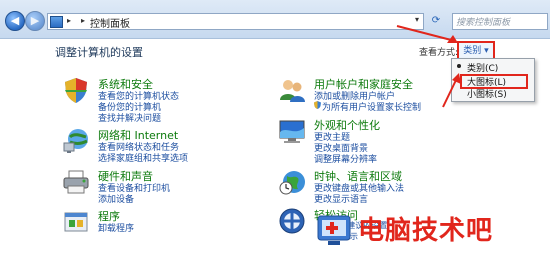 The image size is (550, 260). Describe the element at coordinates (129, 117) in the screenshot. I see `link-troubleshoot: 查找并解决问题` at that location.